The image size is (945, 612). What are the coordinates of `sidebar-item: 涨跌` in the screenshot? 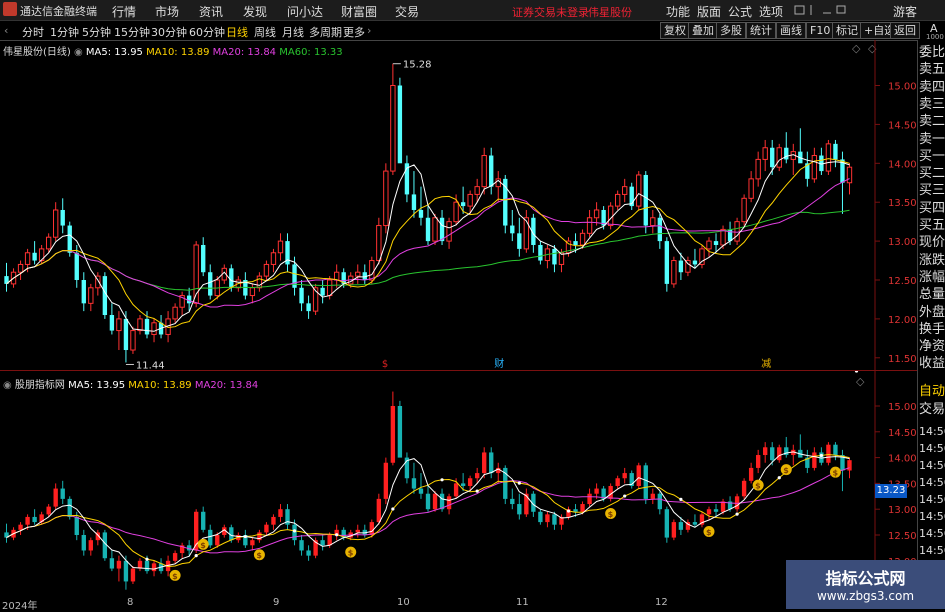 It's located at (932, 261).